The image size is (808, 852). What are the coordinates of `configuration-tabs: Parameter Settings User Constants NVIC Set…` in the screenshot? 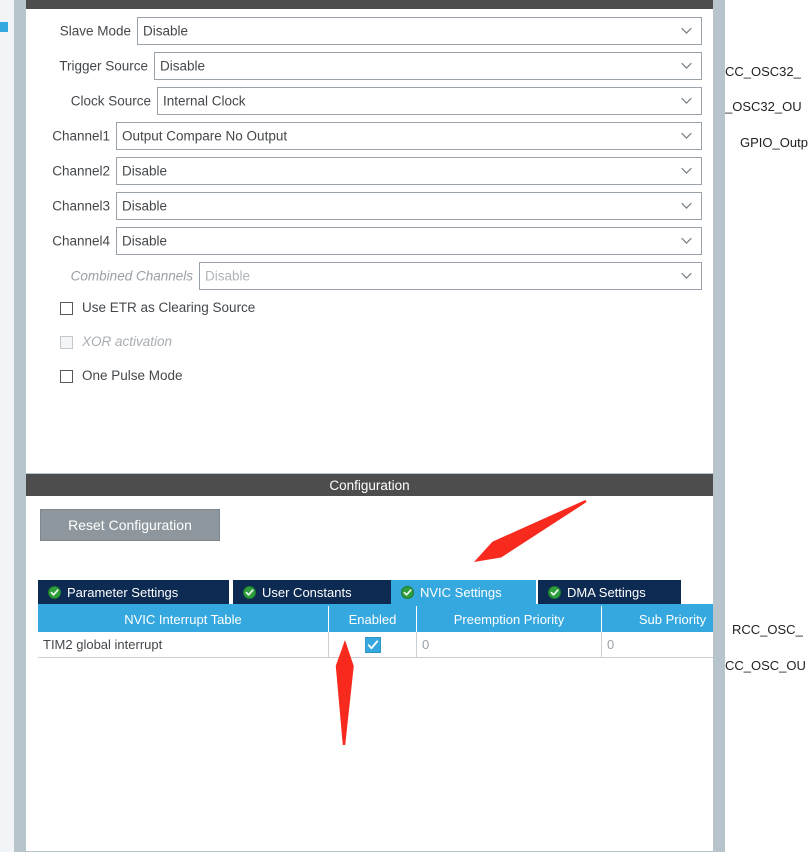 It's located at (369, 592).